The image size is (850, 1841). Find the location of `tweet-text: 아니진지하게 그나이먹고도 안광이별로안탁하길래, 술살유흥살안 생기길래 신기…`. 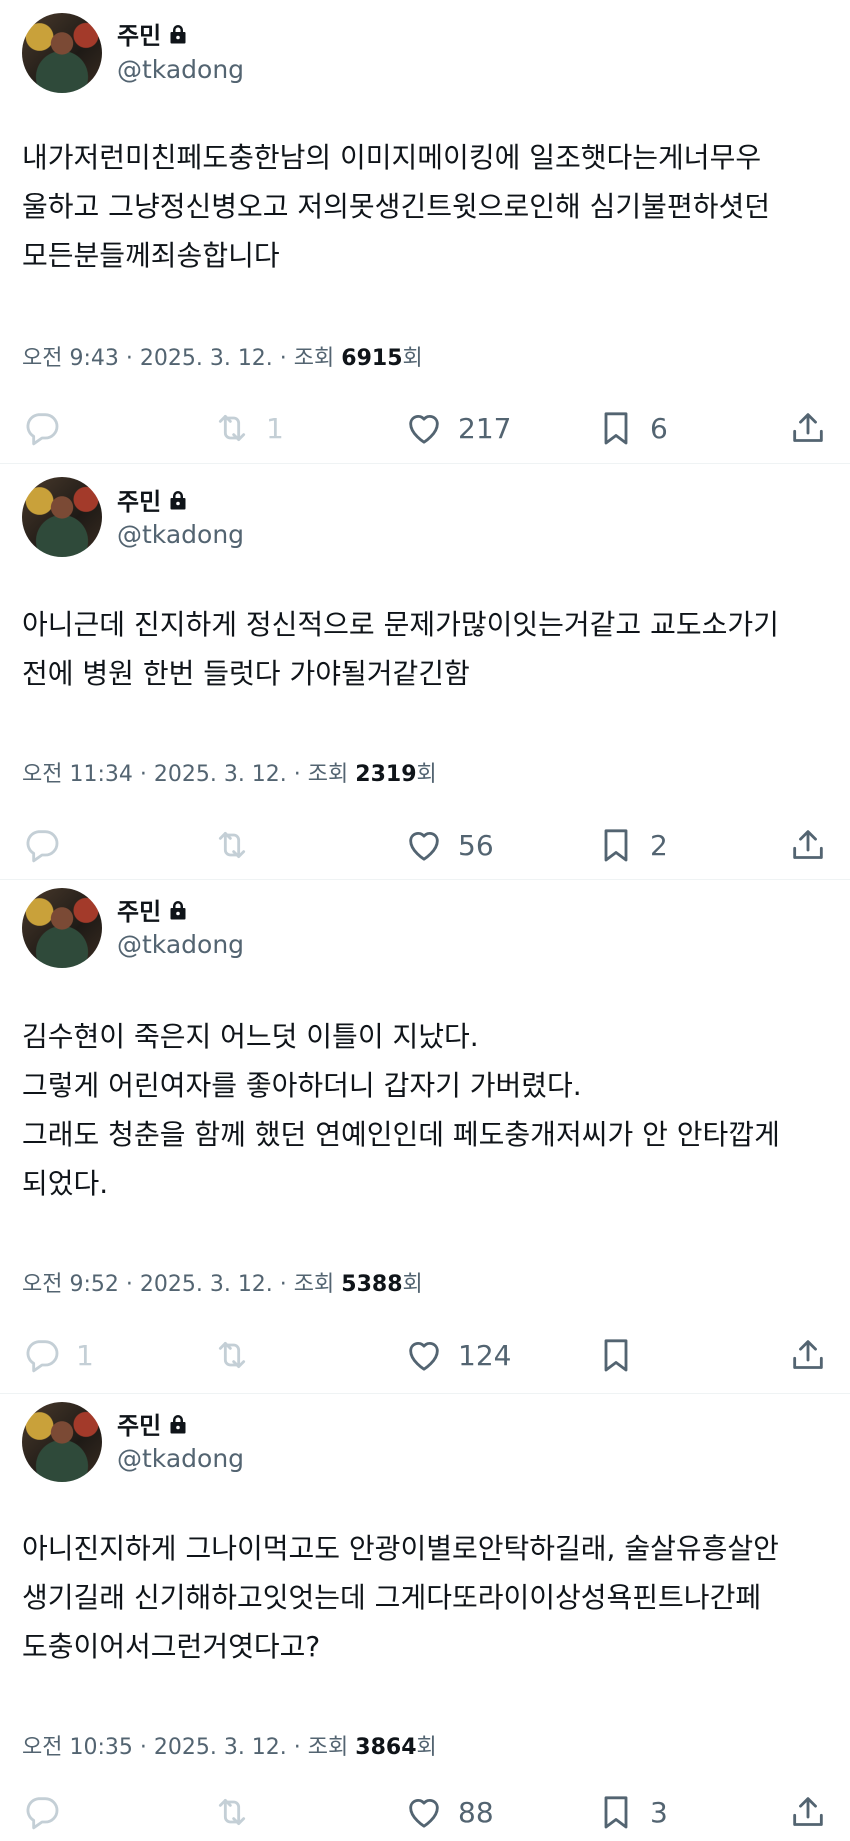

tweet-text: 아니진지하게 그나이먹고도 안광이별로안탁하길래, 술살유흥살안 생기길래 신기… is located at coordinates (400, 1597).